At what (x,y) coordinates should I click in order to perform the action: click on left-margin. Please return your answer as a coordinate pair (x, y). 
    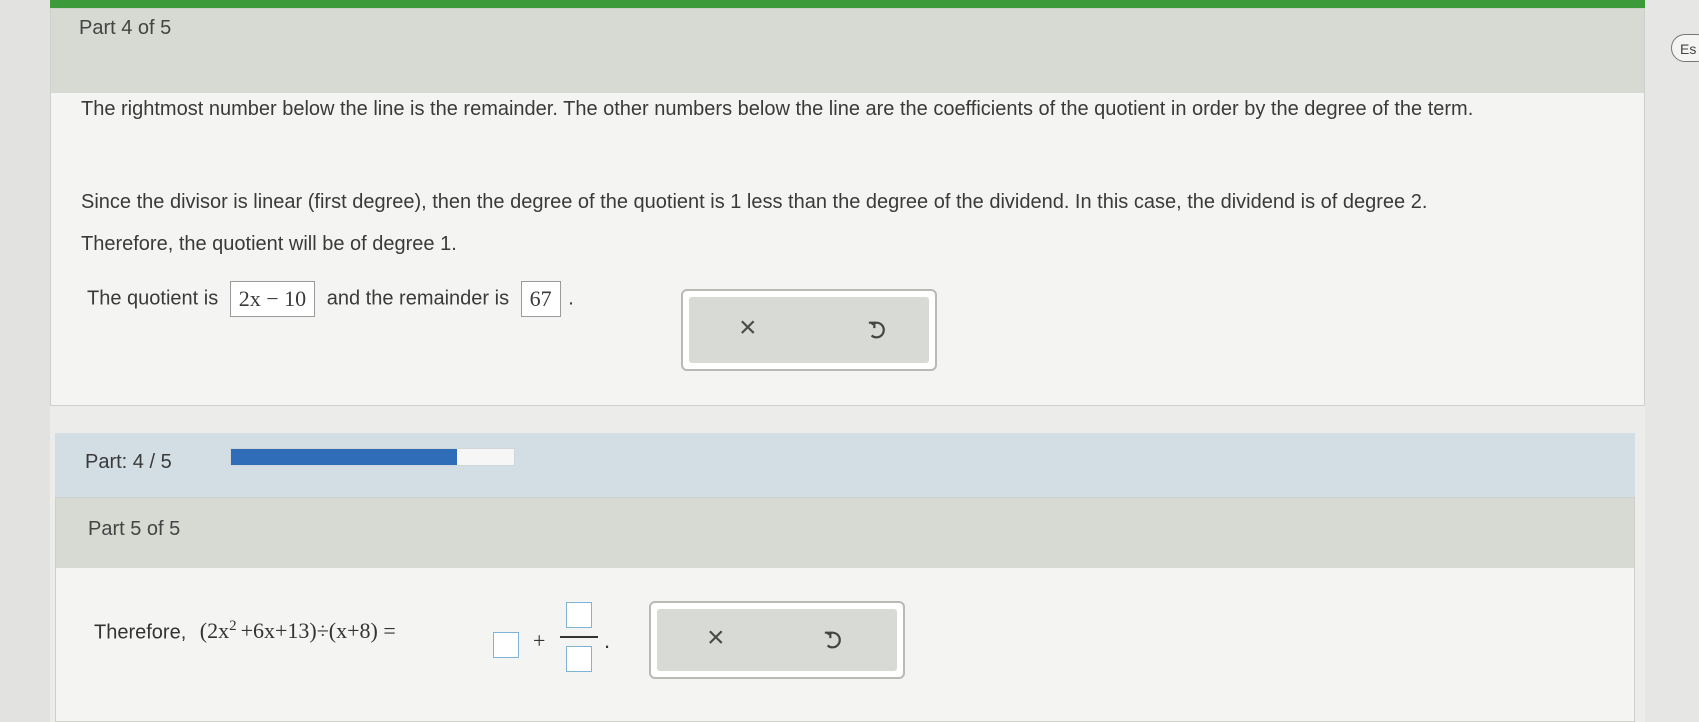
    Looking at the image, I should click on (25, 361).